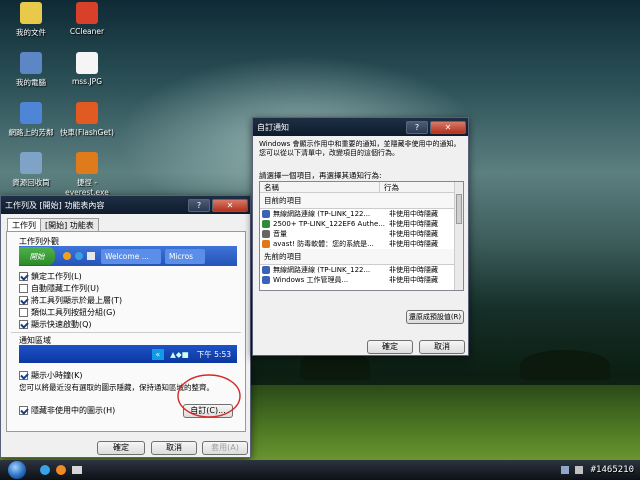 This screenshot has height=480, width=640. Describe the element at coordinates (273, 127) in the screenshot. I see `window-title: 自訂通知` at that location.